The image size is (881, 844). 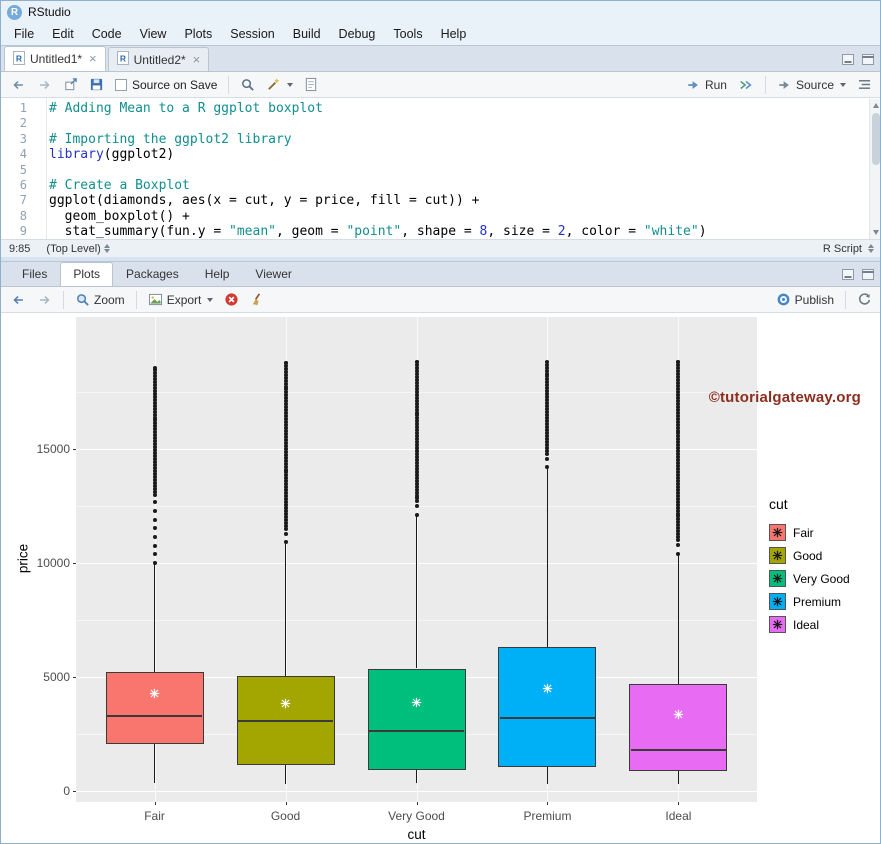 What do you see at coordinates (407, 34) in the screenshot?
I see `menu-tools: Tools` at bounding box center [407, 34].